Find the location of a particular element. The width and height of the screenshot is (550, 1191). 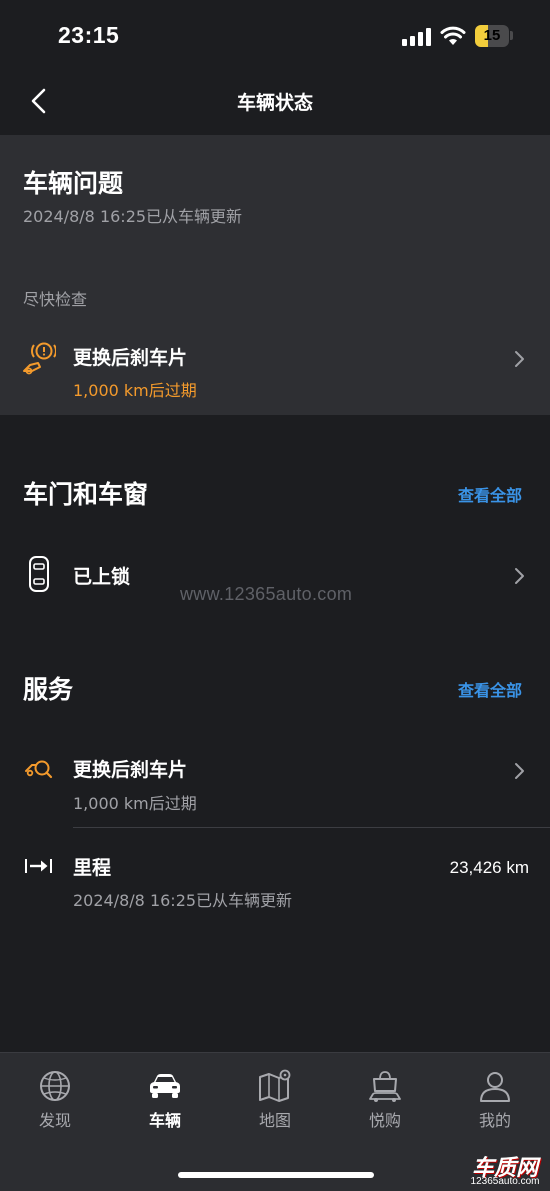

service-title: 服务 is located at coordinates (48, 689).